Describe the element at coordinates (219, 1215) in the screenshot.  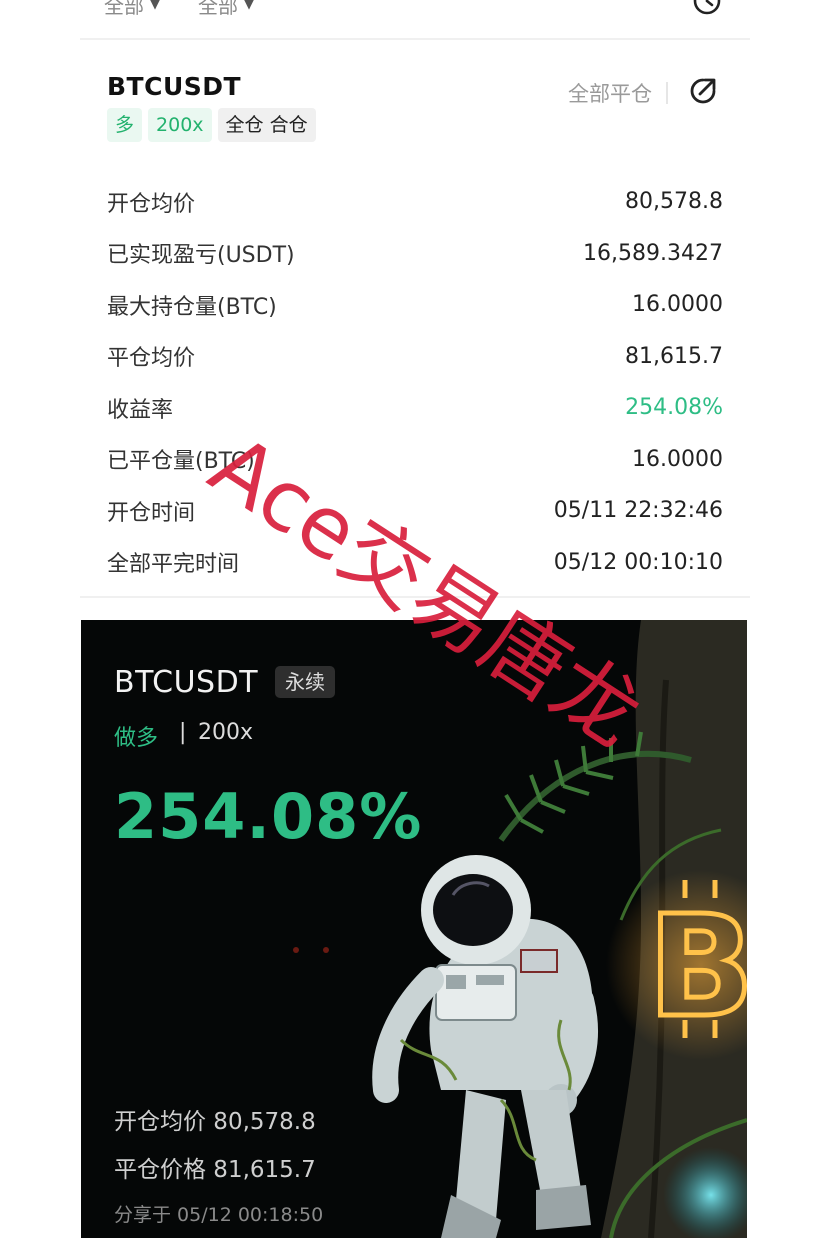
I see `poster-share-time: 分享于 05/12 00:18:50` at that location.